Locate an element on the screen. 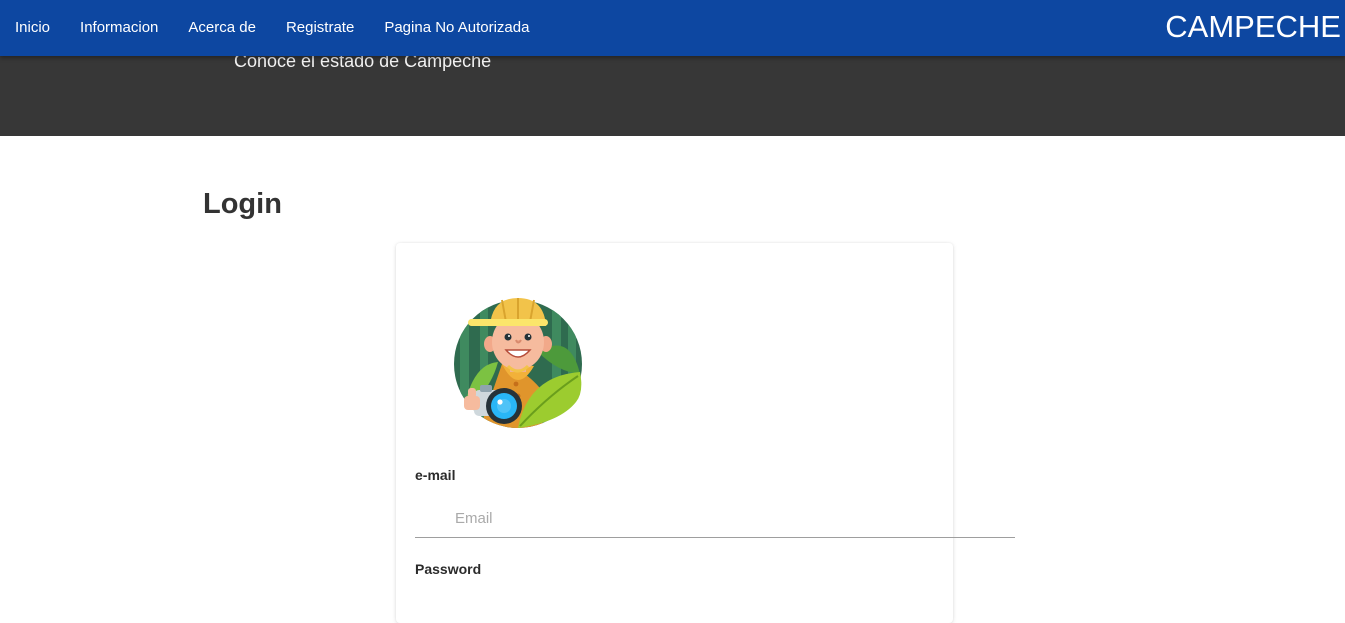 This screenshot has height=623, width=1345. hero-banner: Conoce el estado de Campeche is located at coordinates (672, 96).